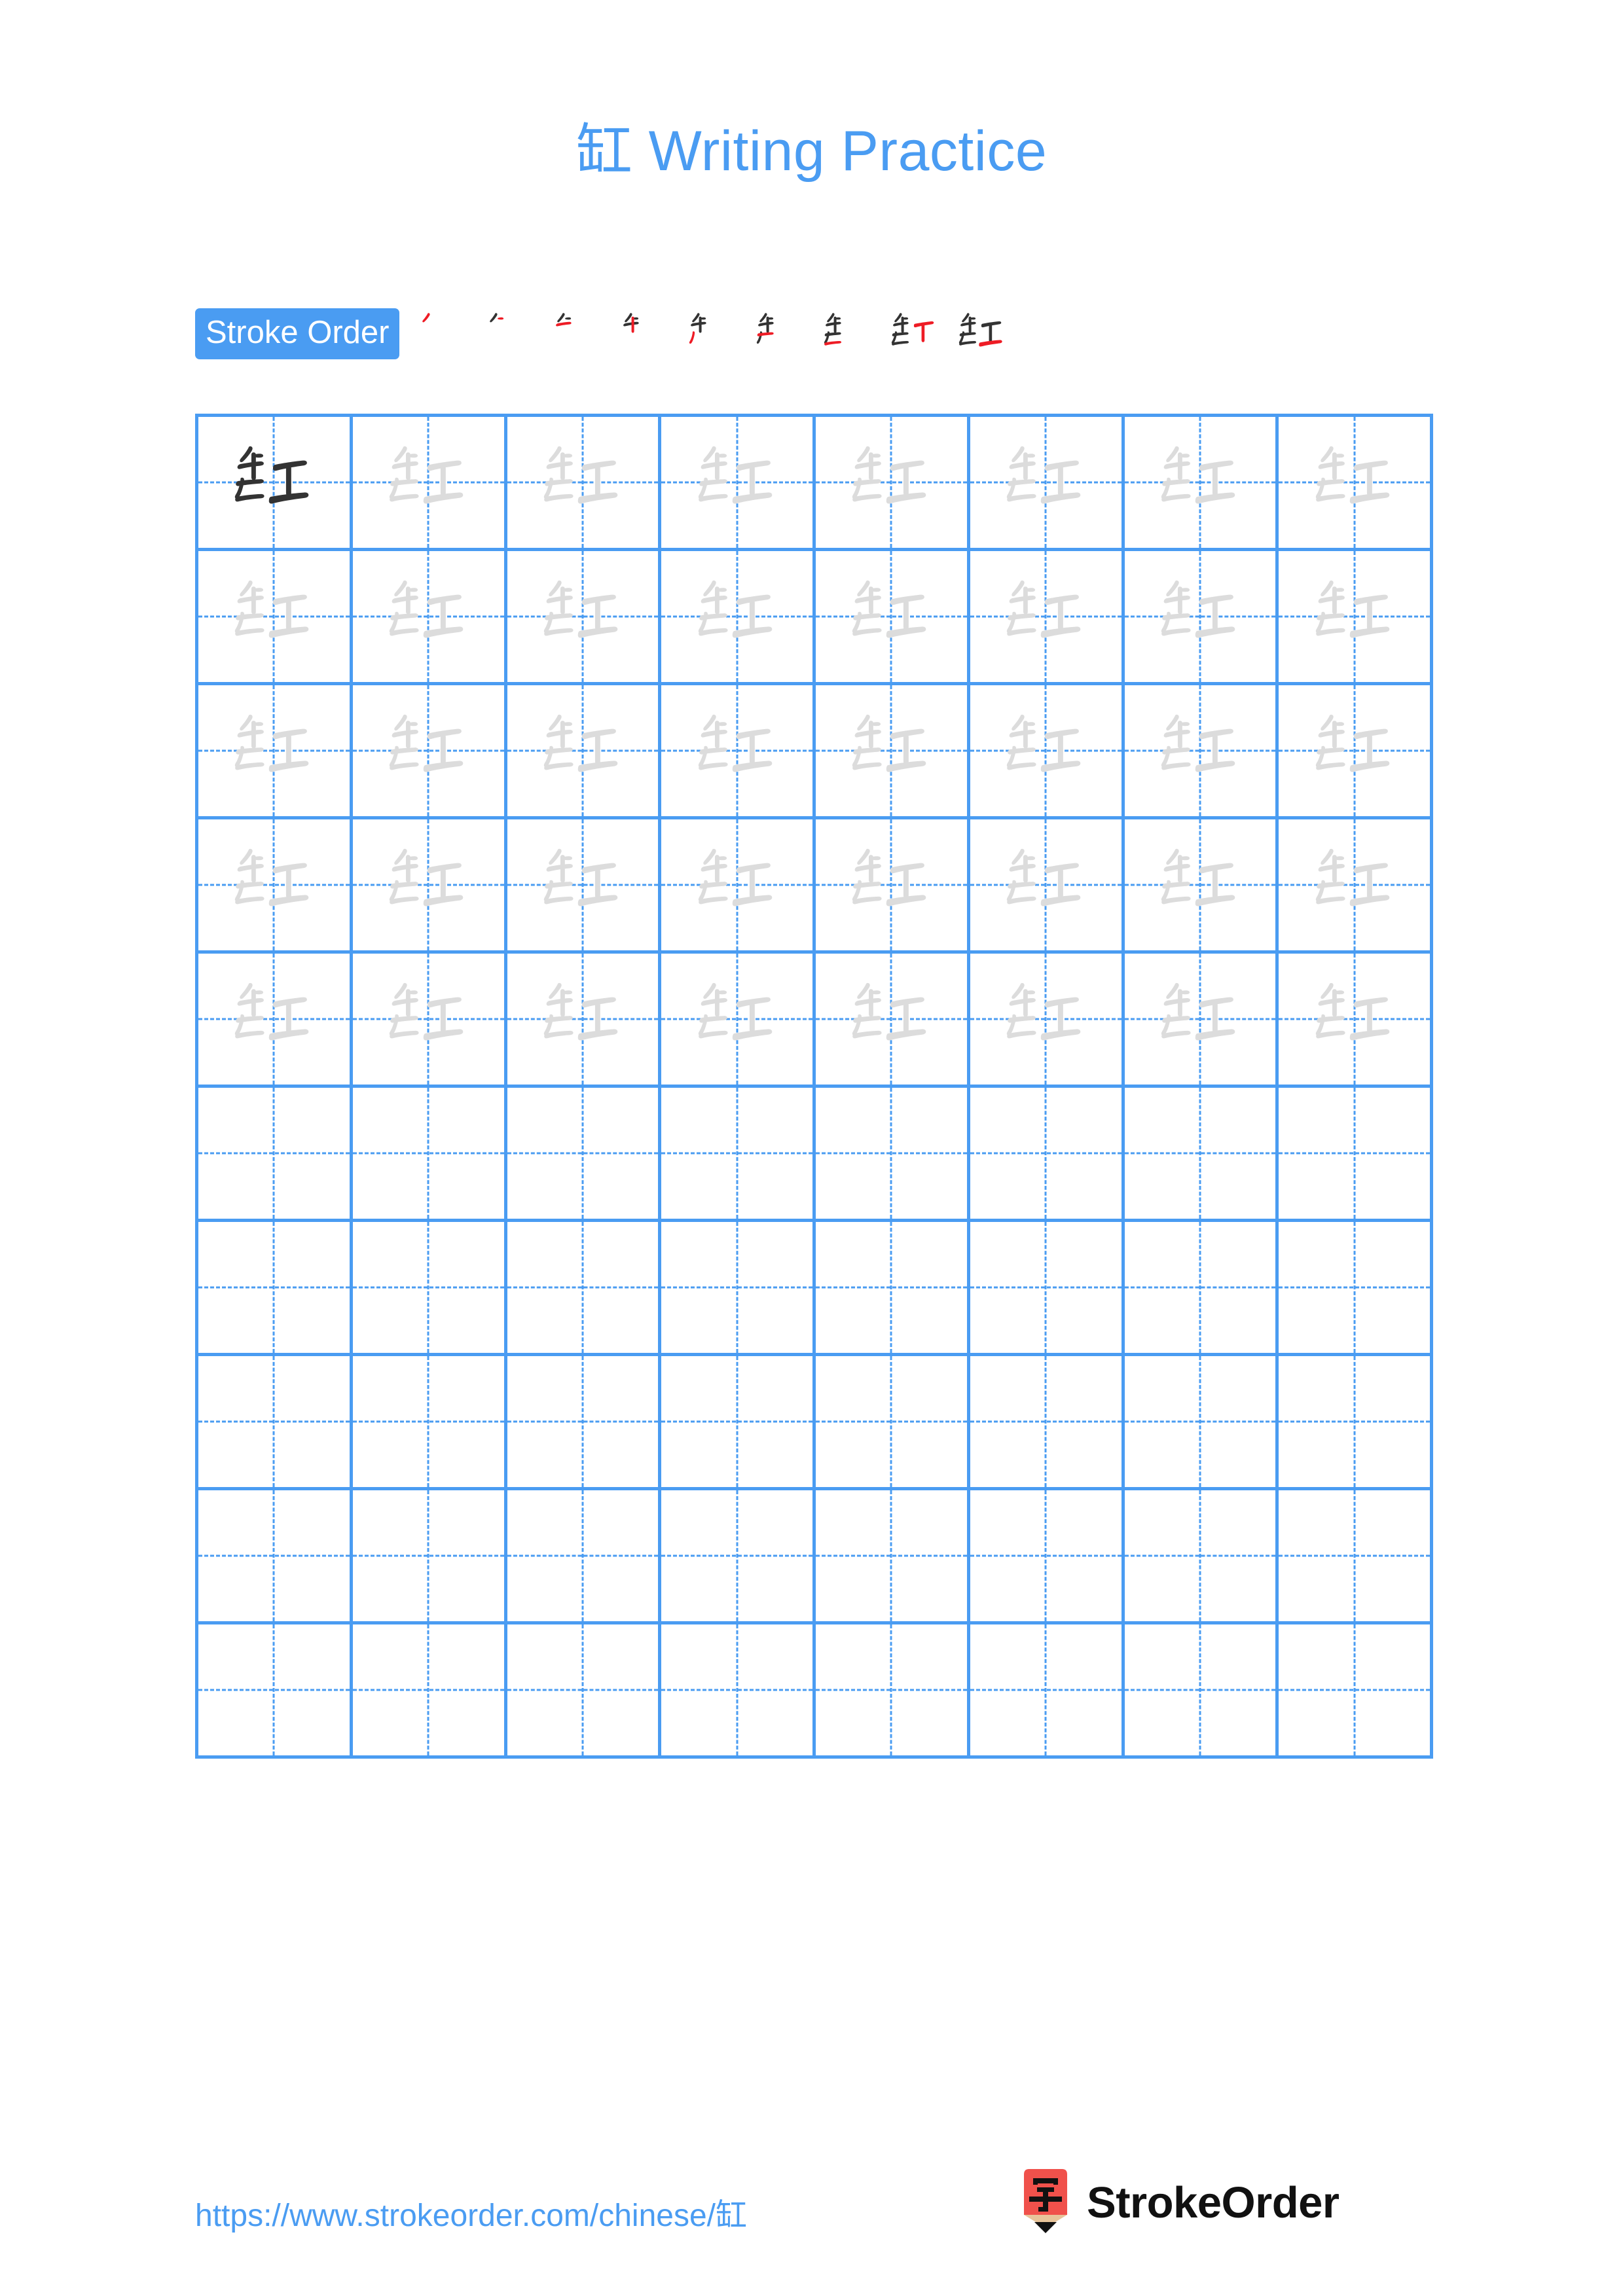 Image resolution: width=1623 pixels, height=2296 pixels. What do you see at coordinates (1179, 2202) in the screenshot?
I see `brand-logo-group: StrokeOrder` at bounding box center [1179, 2202].